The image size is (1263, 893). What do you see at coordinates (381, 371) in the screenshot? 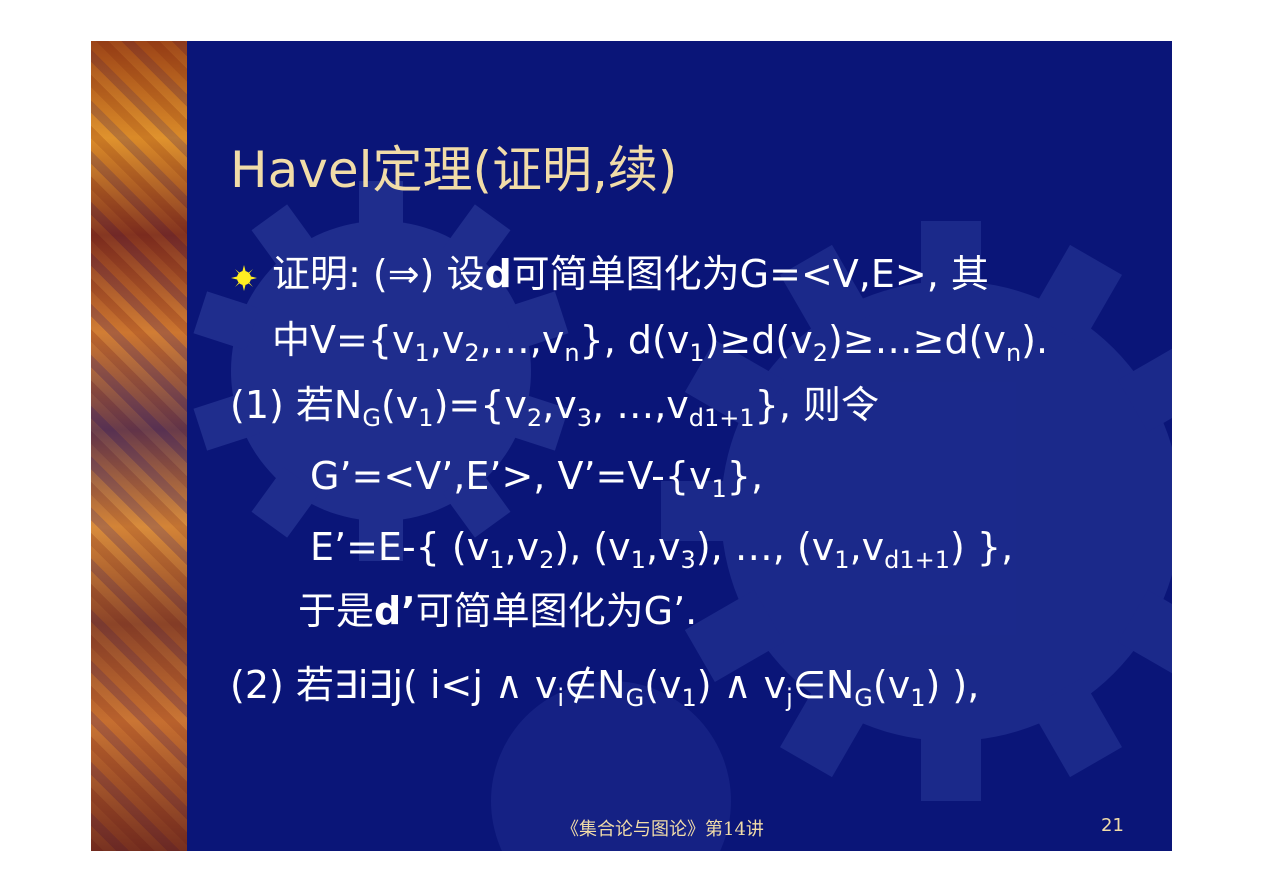
I see `gear-shape-small` at bounding box center [381, 371].